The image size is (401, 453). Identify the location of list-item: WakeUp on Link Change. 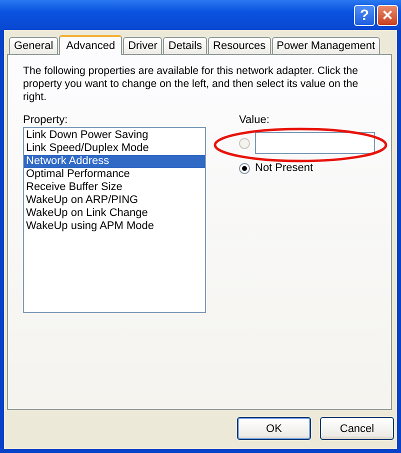
(114, 213).